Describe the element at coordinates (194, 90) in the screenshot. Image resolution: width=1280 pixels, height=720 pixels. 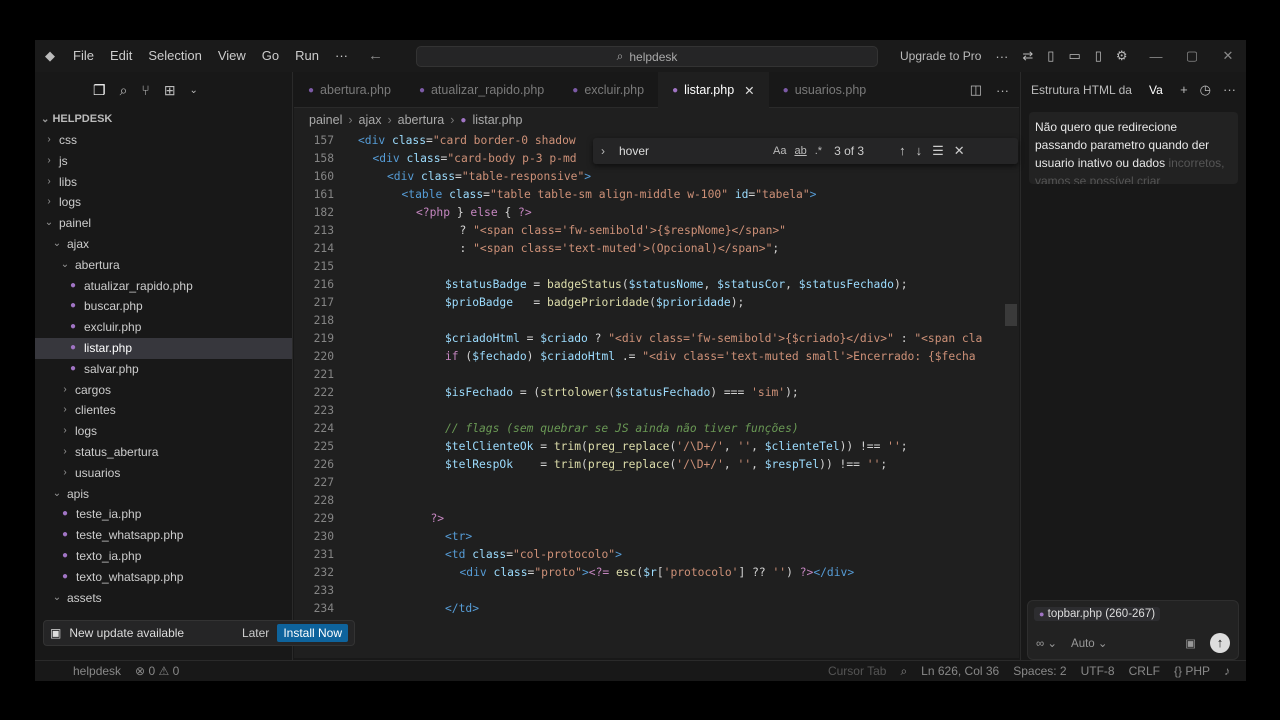
I see `chevron-down-icon: ⌄` at that location.